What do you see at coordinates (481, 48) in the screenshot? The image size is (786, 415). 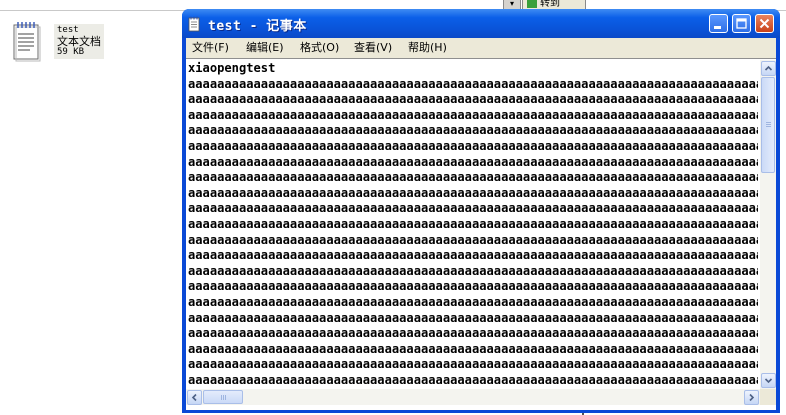 I see `menu-bar: 文件(F) 编辑(E) 格式(O) 查看(V) 帮助(H)` at bounding box center [481, 48].